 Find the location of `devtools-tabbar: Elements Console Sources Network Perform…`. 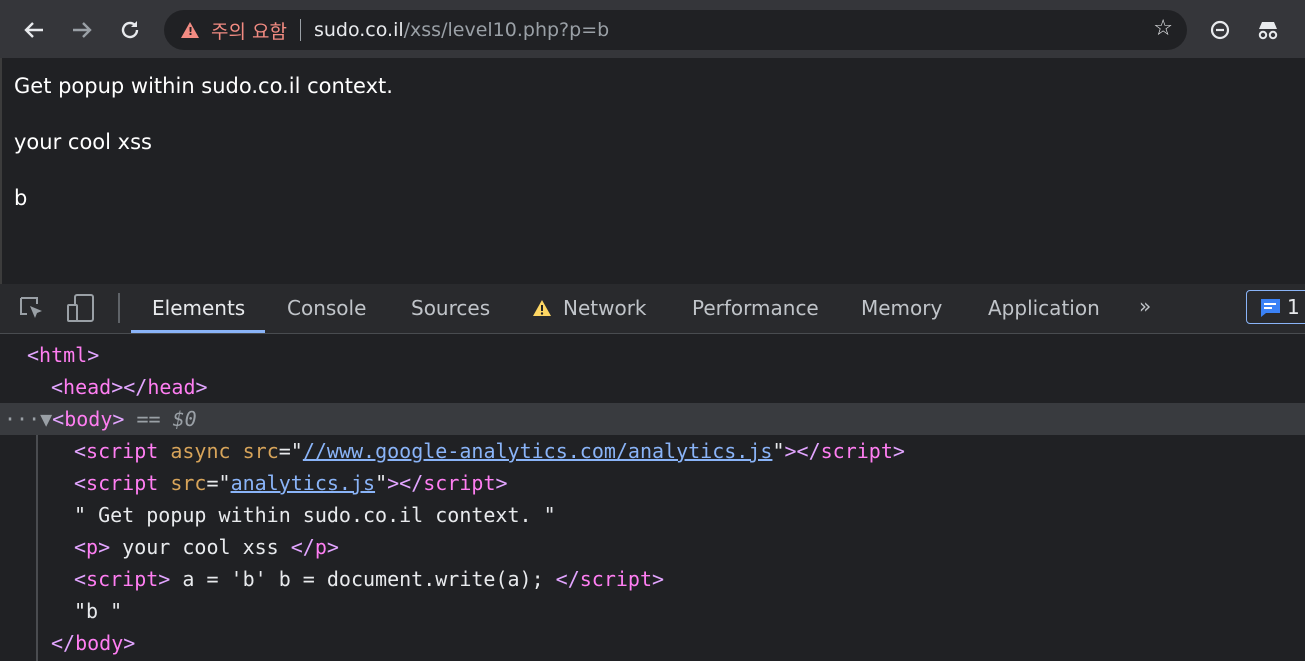

devtools-tabbar: Elements Console Sources Network Perform… is located at coordinates (652, 309).